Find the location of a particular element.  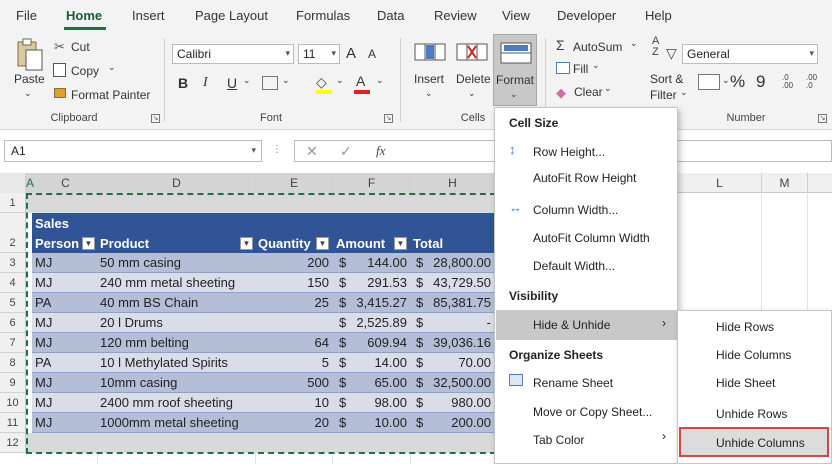

cell-quantity: 5 is located at coordinates (292, 362).